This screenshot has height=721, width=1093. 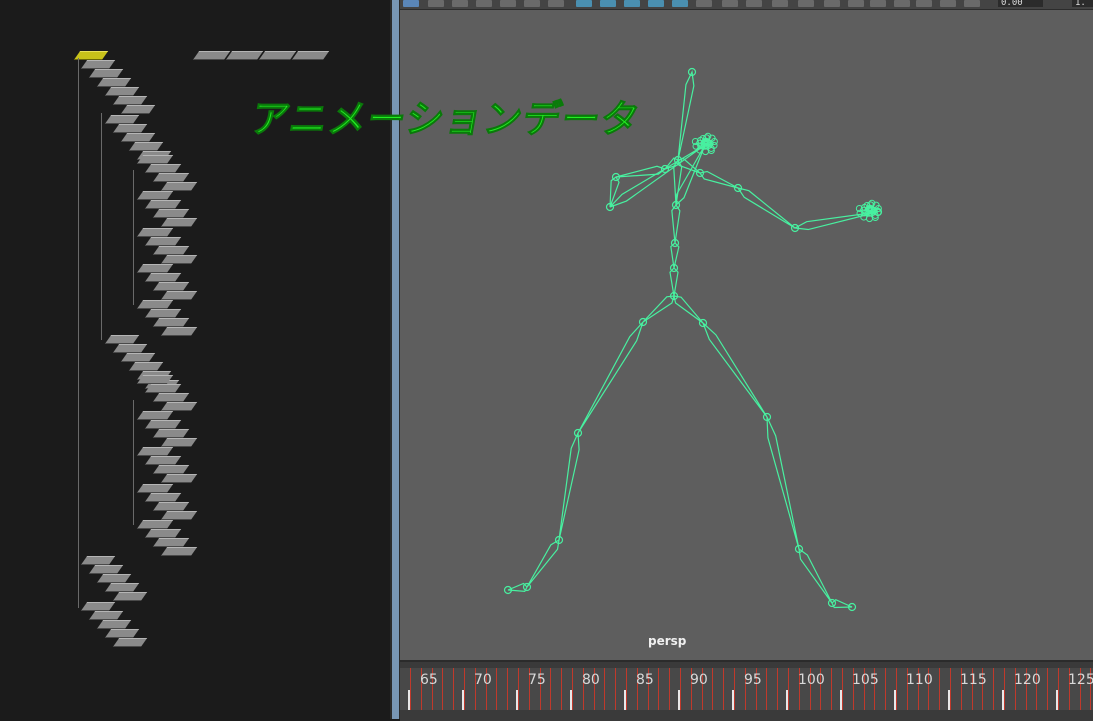 What do you see at coordinates (815, 575) in the screenshot?
I see `bone-rankle-rtoe` at bounding box center [815, 575].